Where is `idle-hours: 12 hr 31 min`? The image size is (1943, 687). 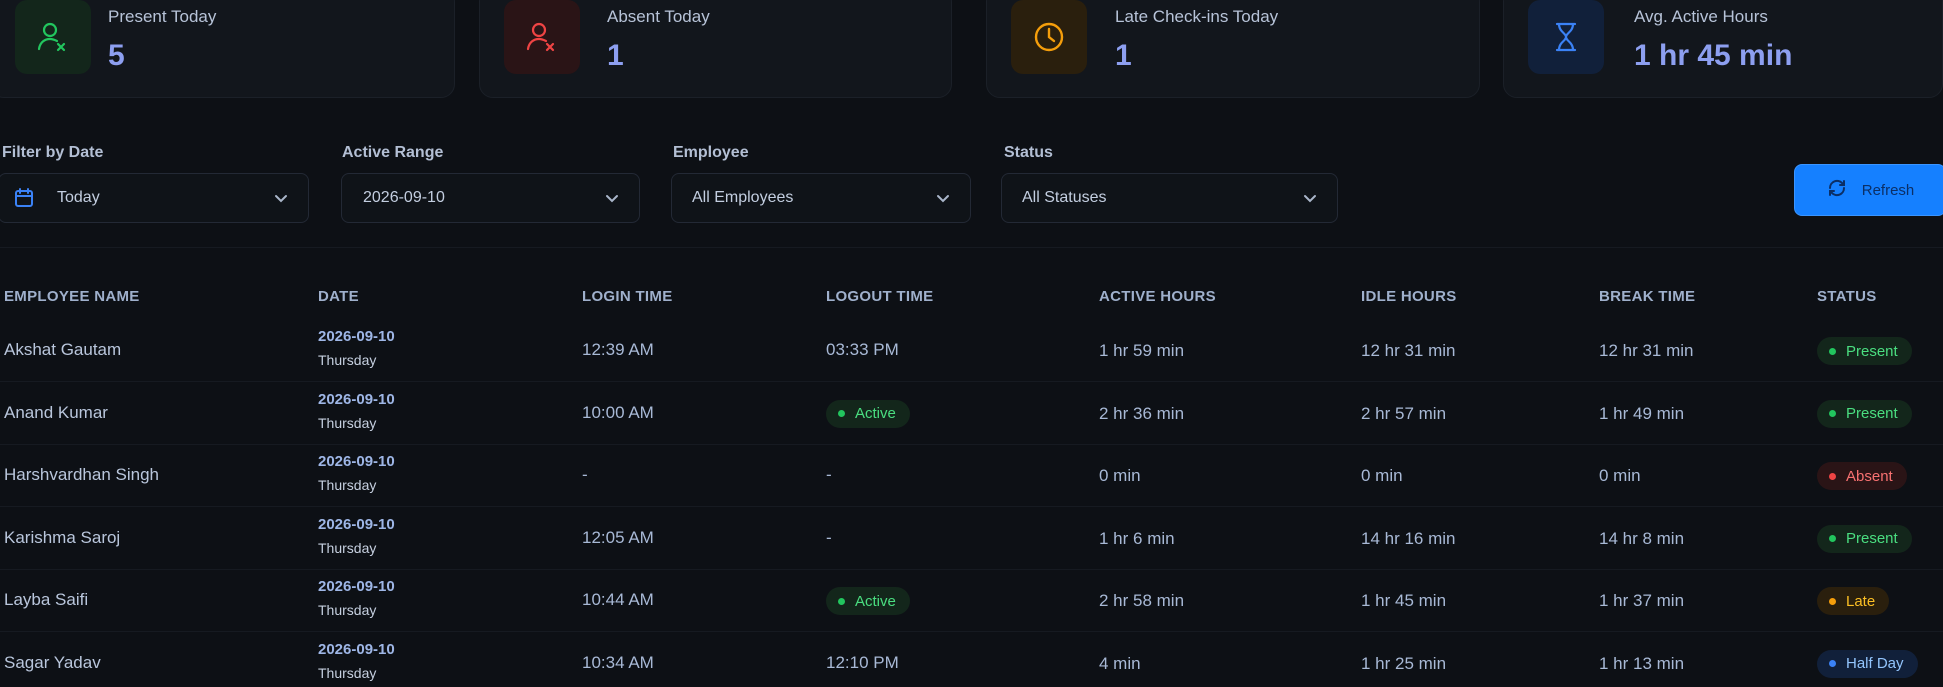 idle-hours: 12 hr 31 min is located at coordinates (1408, 350).